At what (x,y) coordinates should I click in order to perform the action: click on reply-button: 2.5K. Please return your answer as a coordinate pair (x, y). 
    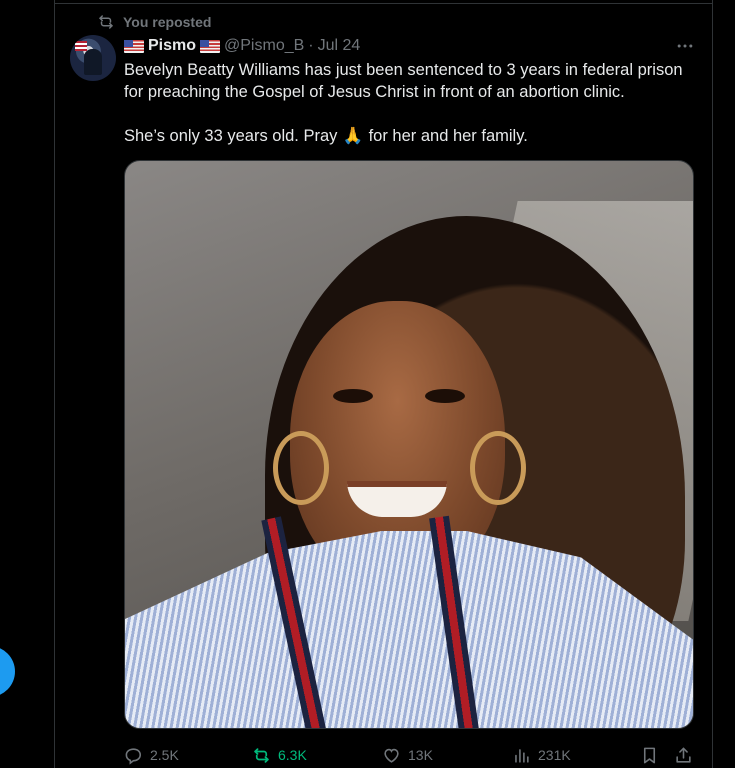
    Looking at the image, I should click on (151, 755).